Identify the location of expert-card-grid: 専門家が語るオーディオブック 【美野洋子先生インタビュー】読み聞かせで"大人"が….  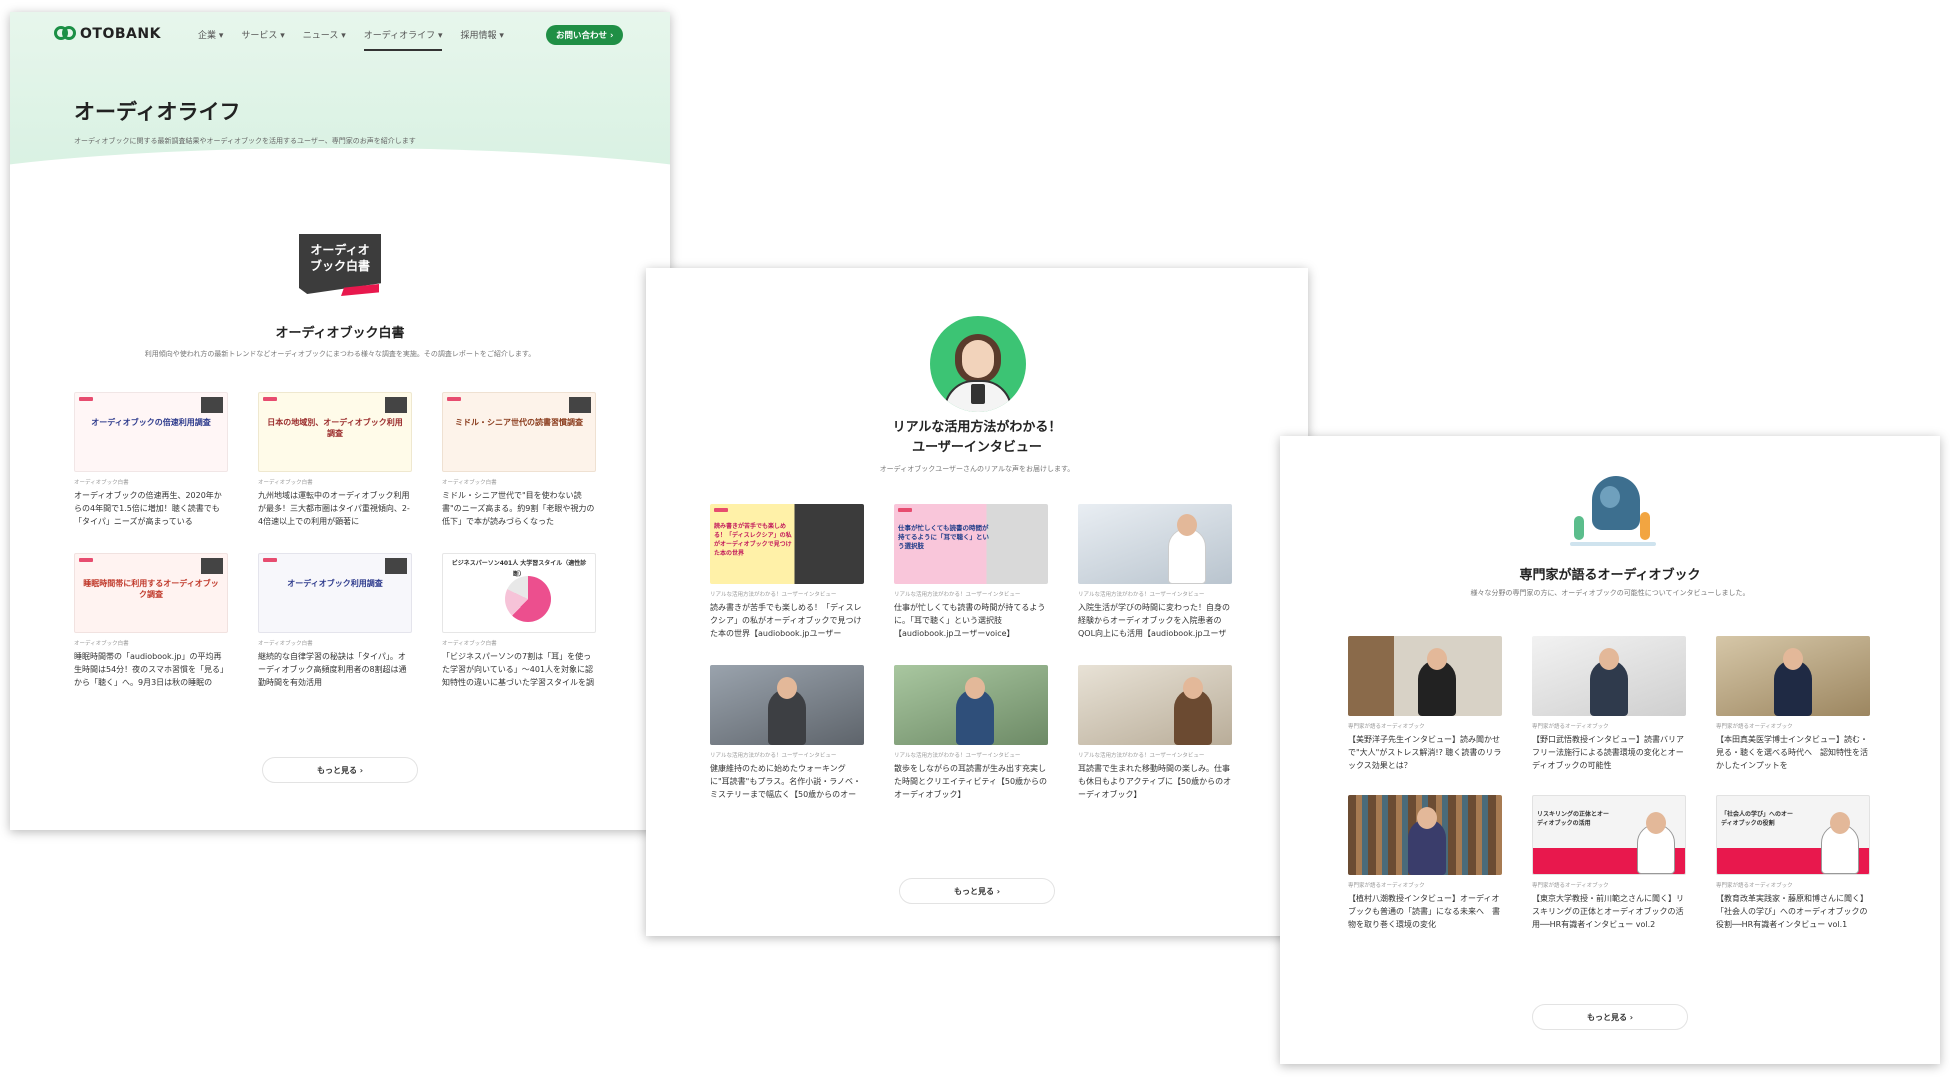
(1609, 784).